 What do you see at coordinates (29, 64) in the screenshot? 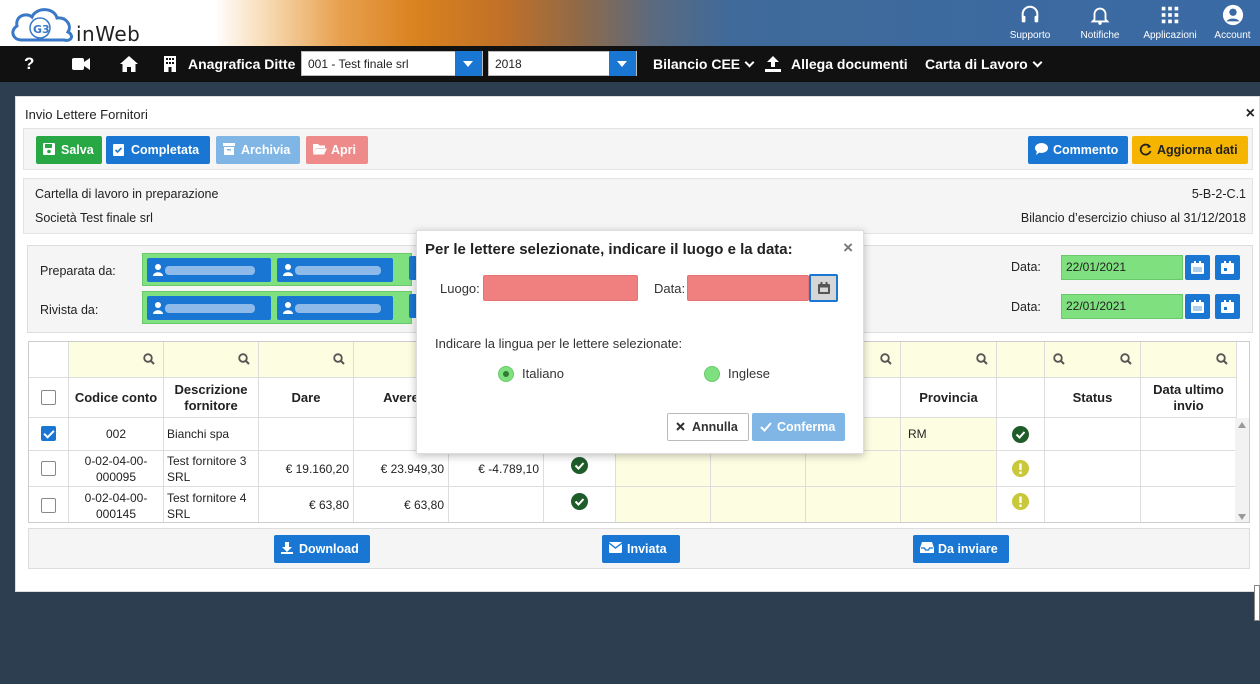
I see `help-button: ?` at bounding box center [29, 64].